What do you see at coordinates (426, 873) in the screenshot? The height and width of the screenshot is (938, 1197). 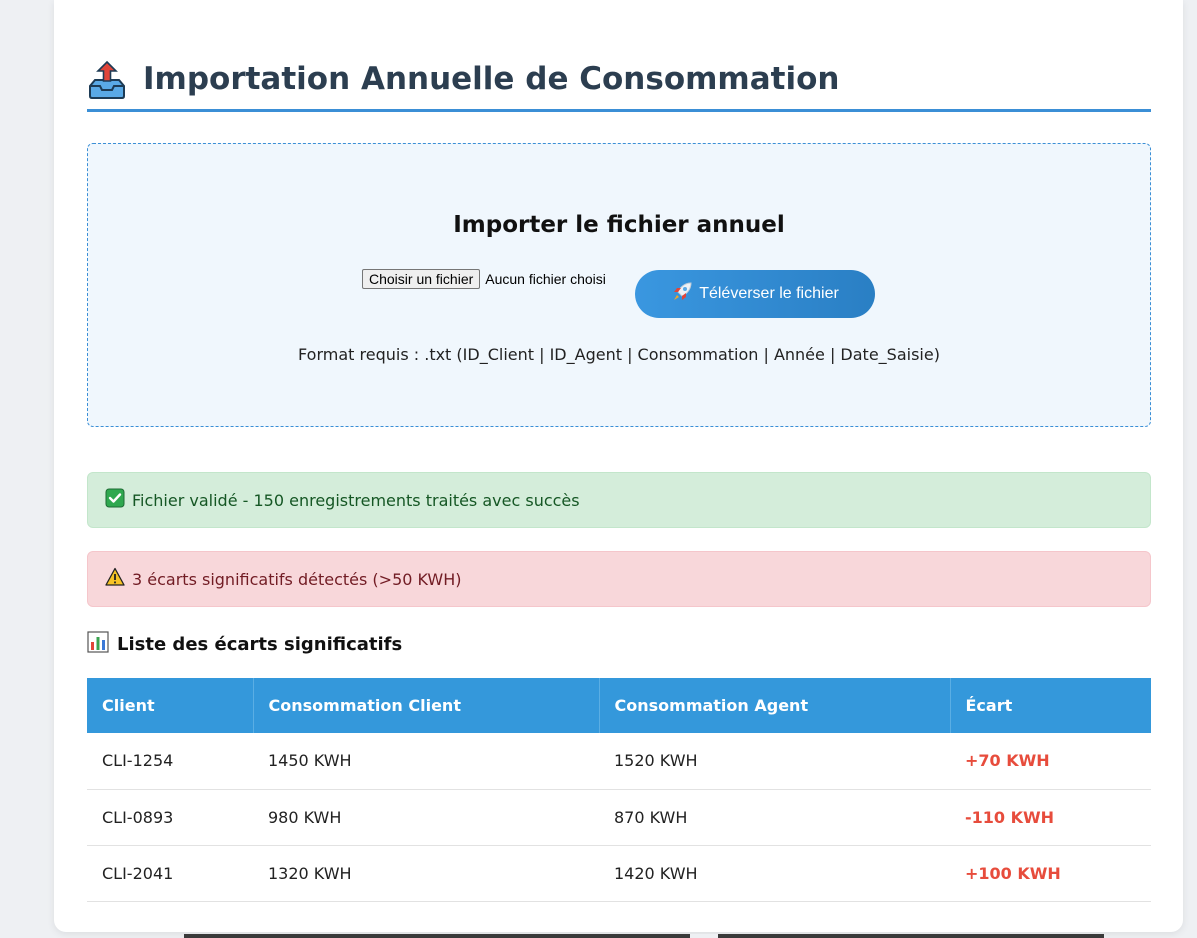 I see `cell-conso-client: 1320 KWH` at bounding box center [426, 873].